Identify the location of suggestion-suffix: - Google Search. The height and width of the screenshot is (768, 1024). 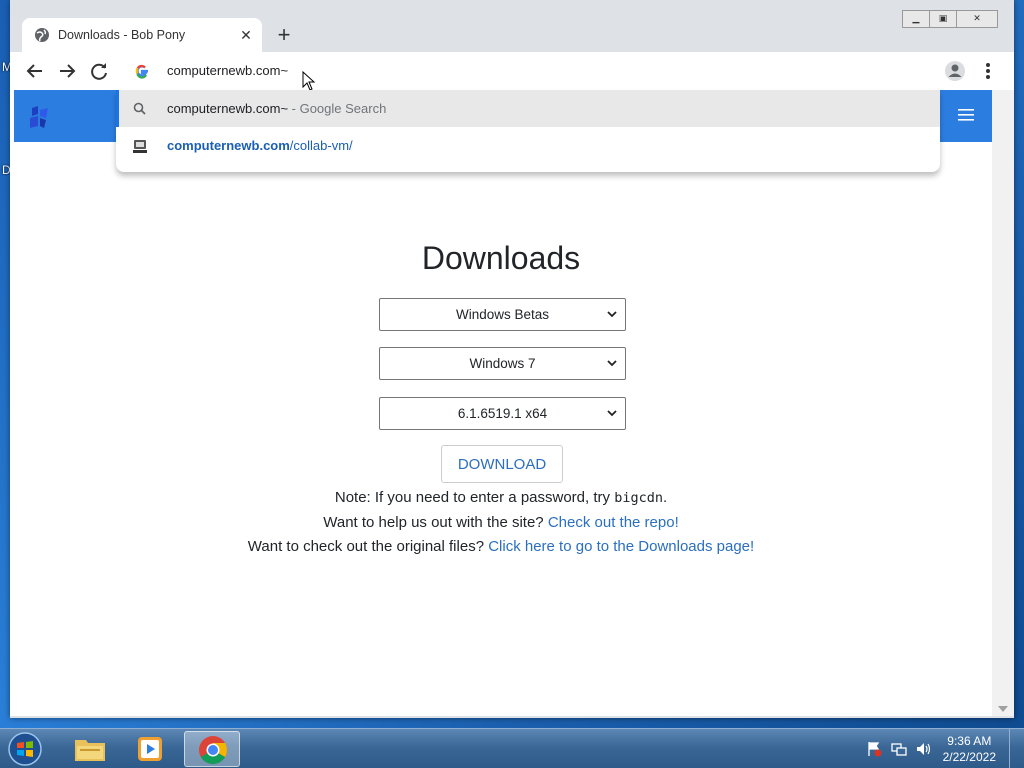
(337, 108).